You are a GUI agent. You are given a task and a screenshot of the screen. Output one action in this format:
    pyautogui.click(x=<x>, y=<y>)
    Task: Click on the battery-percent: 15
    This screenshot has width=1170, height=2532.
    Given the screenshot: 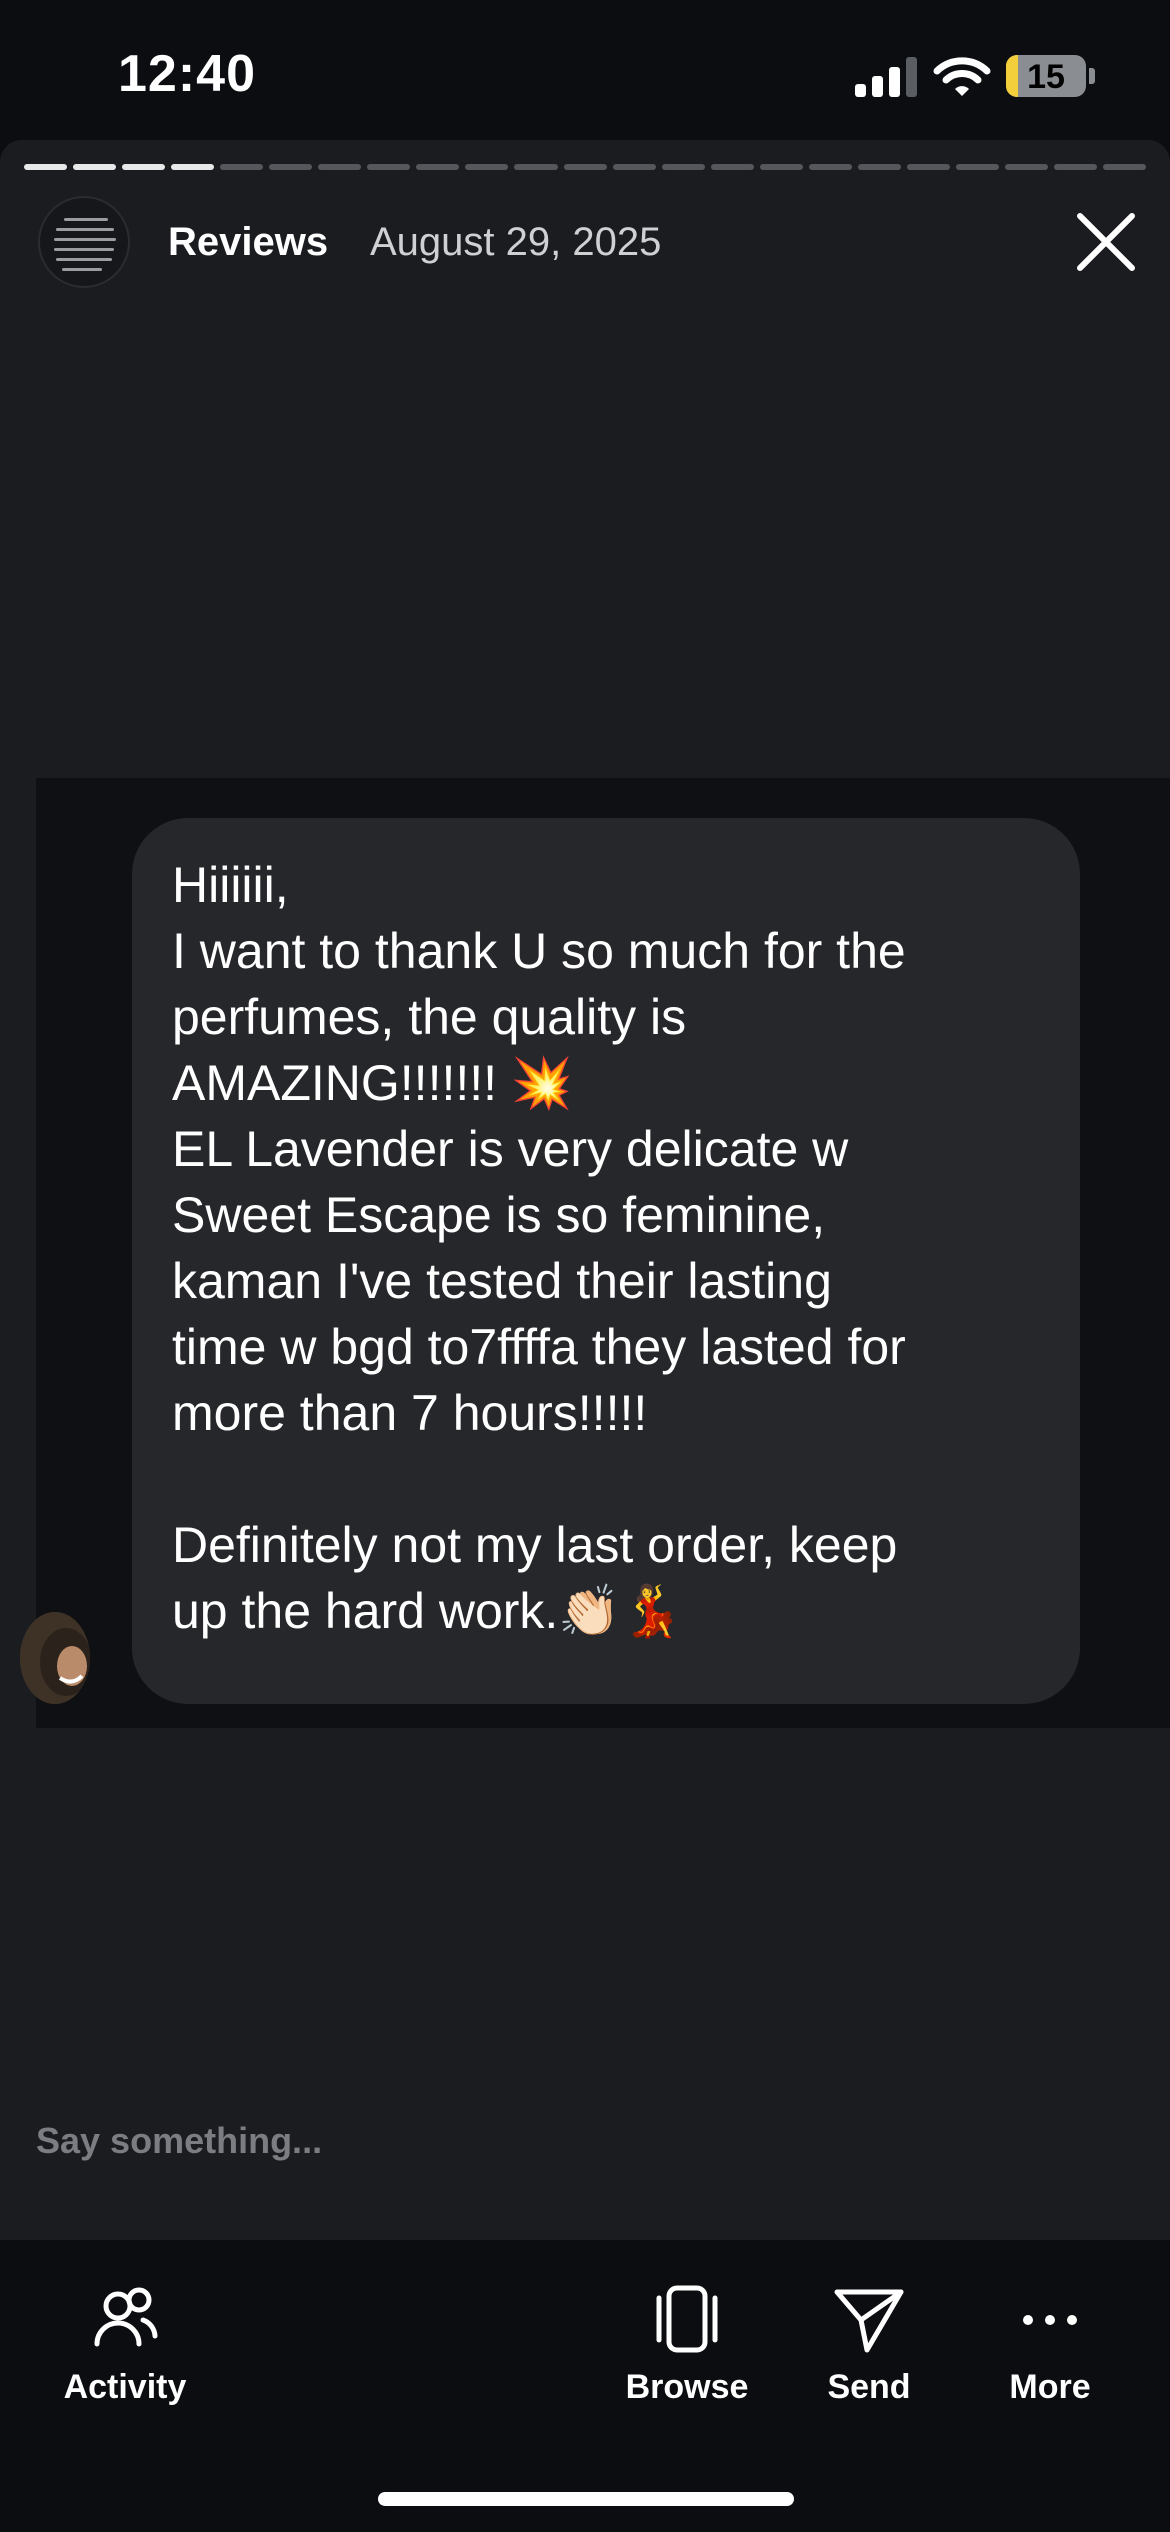 What is the action you would take?
    pyautogui.click(x=1046, y=77)
    